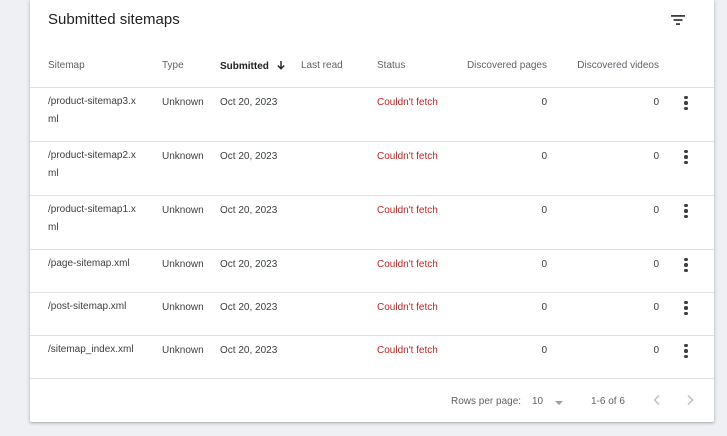 This screenshot has width=727, height=436. I want to click on dropdown-arrow-icon, so click(559, 403).